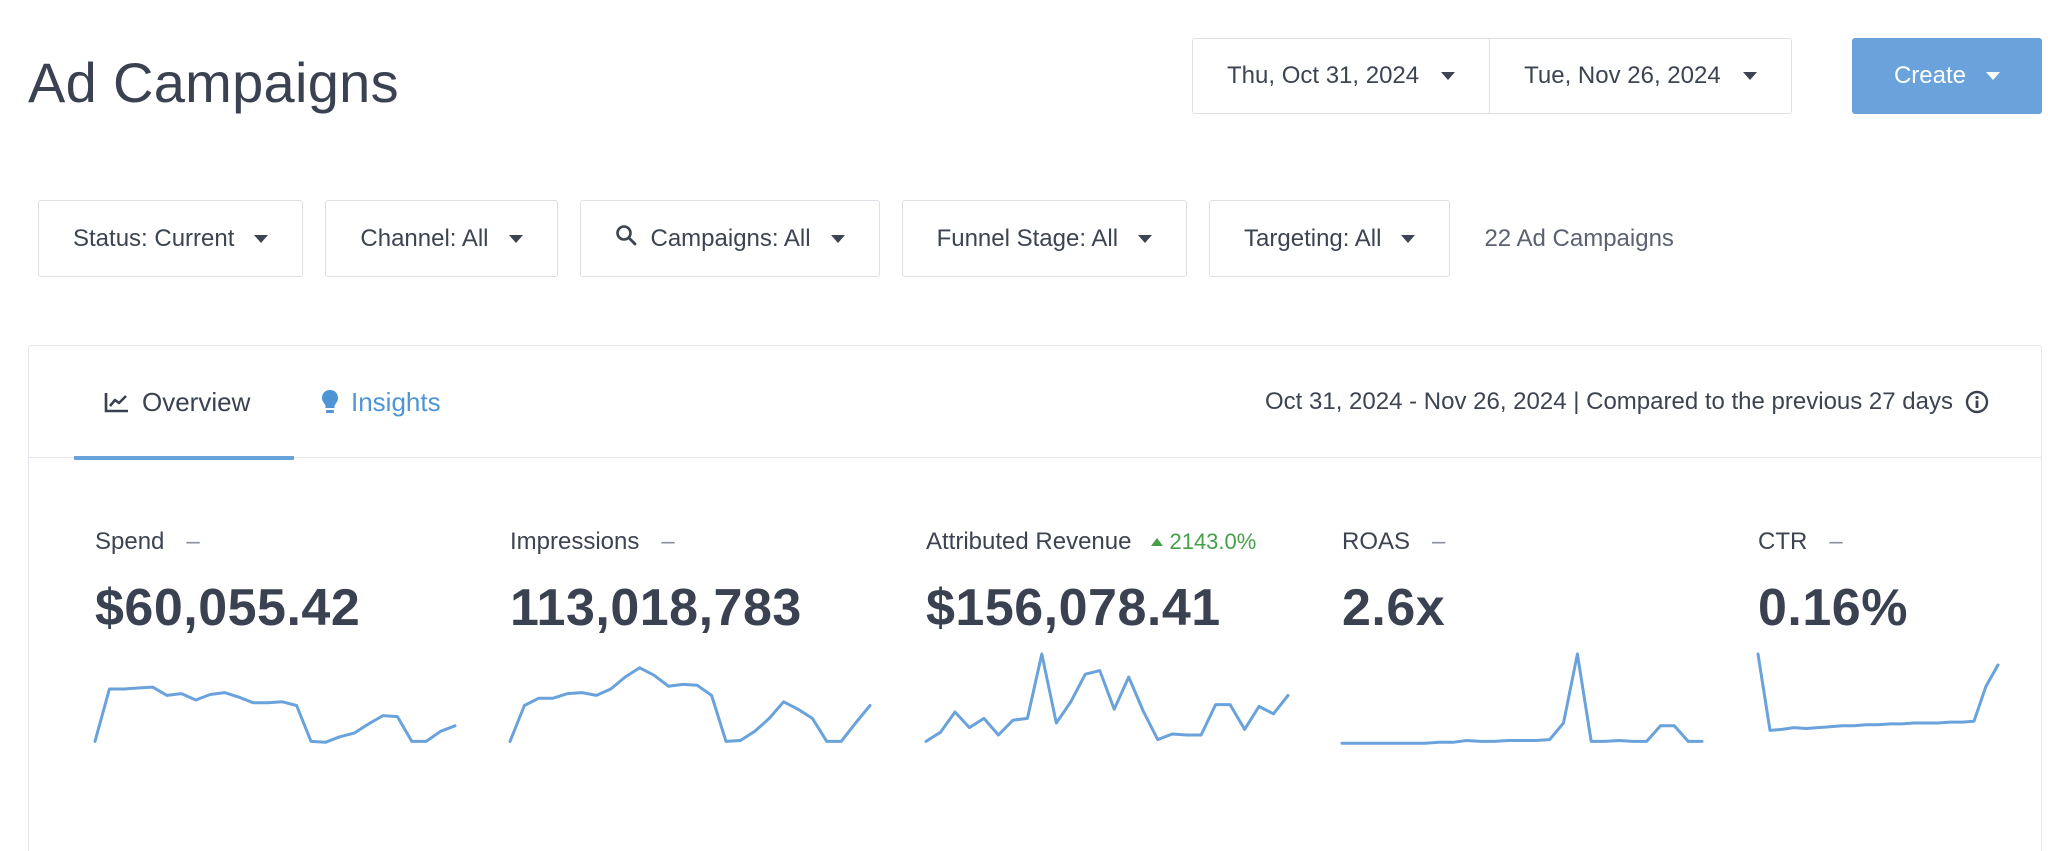 The width and height of the screenshot is (2048, 851). What do you see at coordinates (1029, 541) in the screenshot?
I see `metric-name: Attributed Revenue` at bounding box center [1029, 541].